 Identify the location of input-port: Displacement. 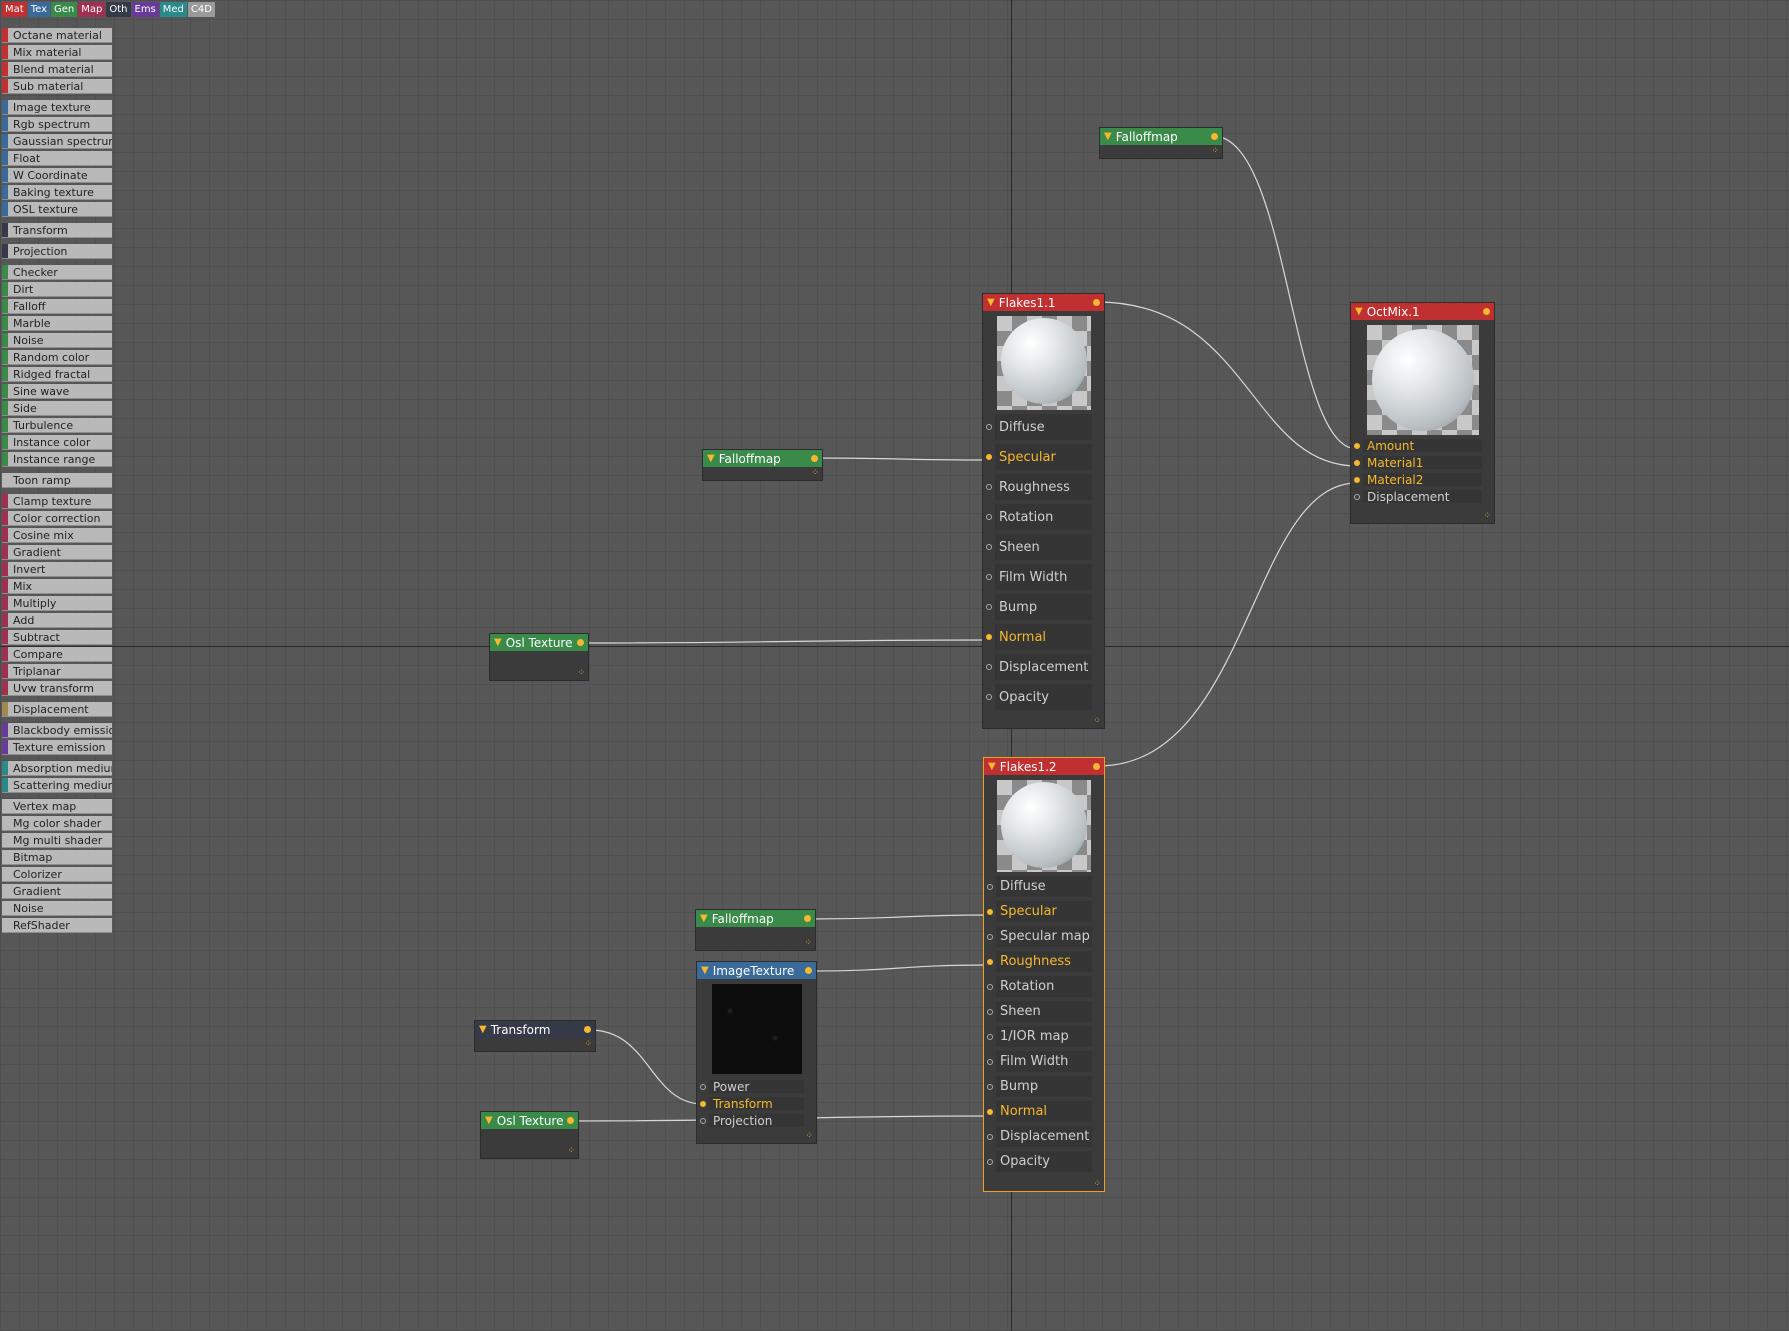
(1043, 667).